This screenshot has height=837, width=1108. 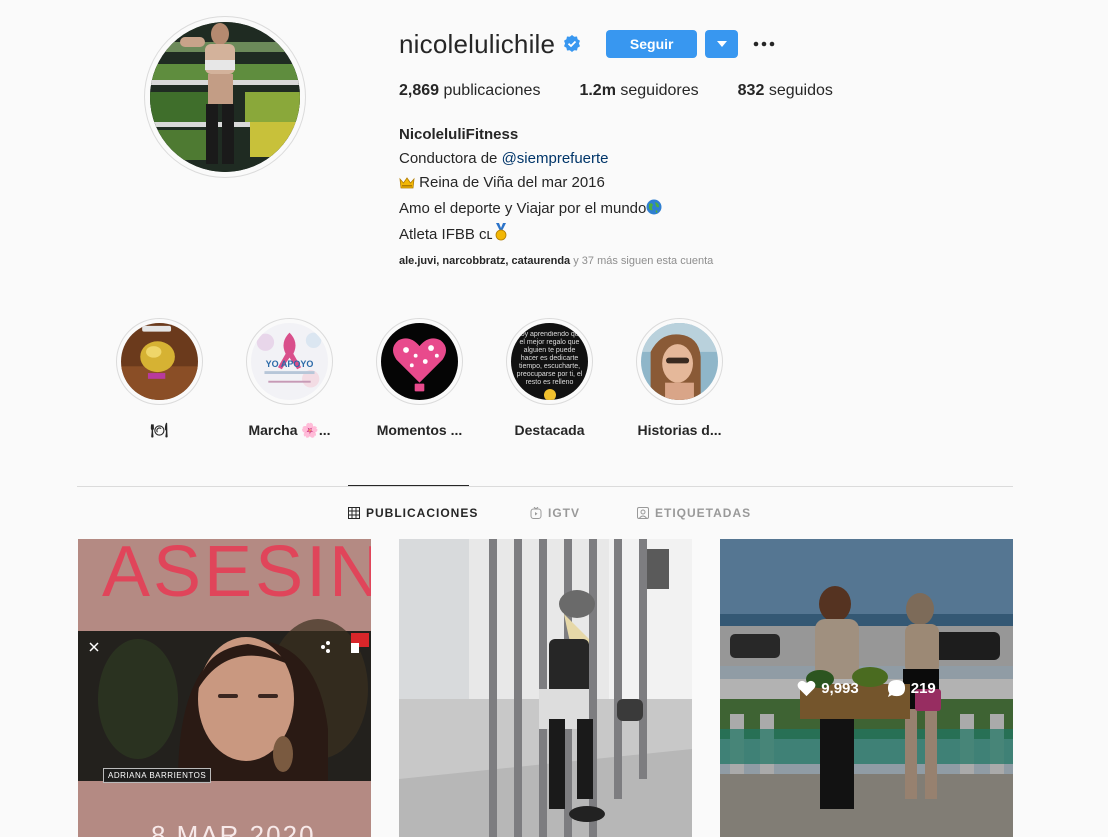 What do you see at coordinates (157, 775) in the screenshot?
I see `post-caption-name: ADRIANA BARRIENTOS` at bounding box center [157, 775].